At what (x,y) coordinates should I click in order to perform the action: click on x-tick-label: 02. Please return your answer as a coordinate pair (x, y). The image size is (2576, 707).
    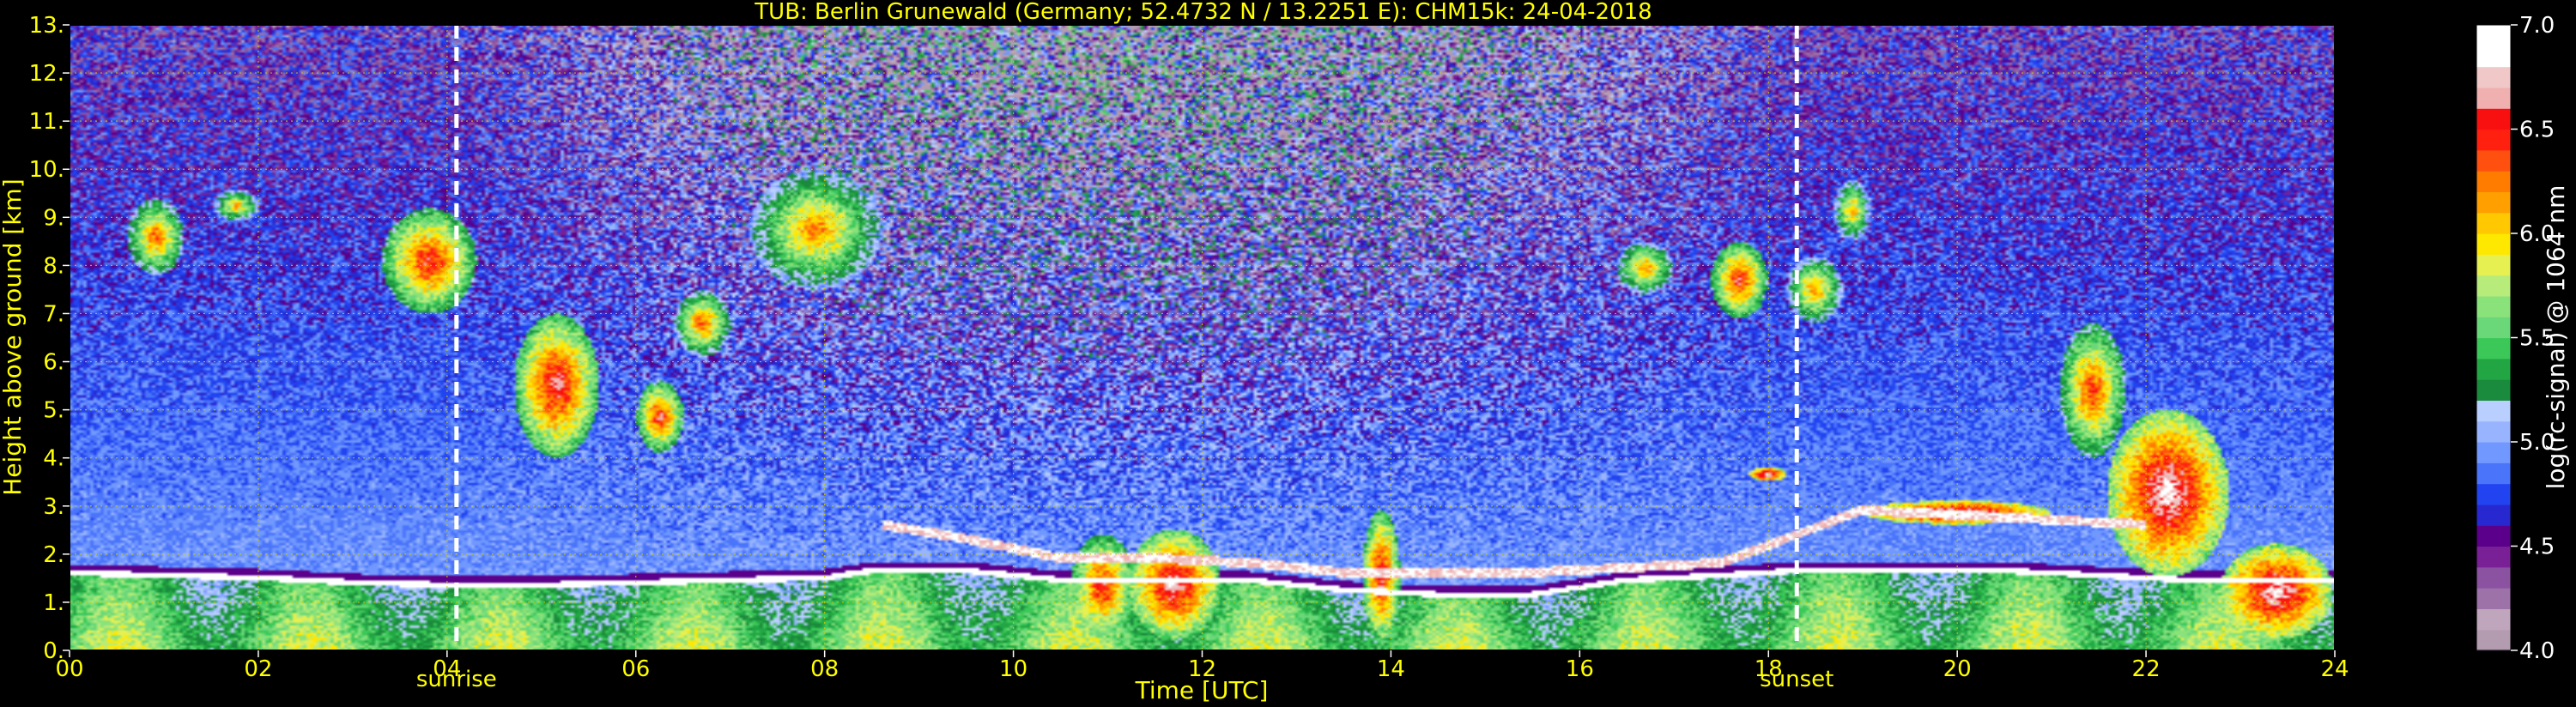
    Looking at the image, I should click on (258, 669).